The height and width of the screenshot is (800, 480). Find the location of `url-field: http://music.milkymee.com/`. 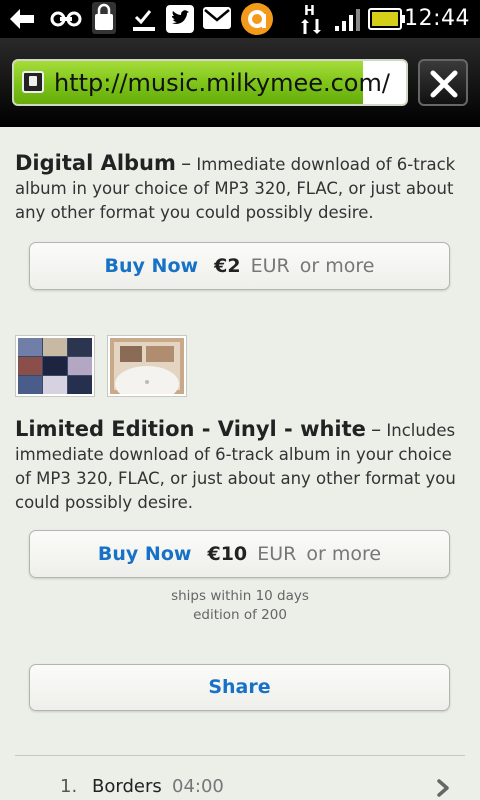

url-field: http://music.milkymee.com/ is located at coordinates (210, 82).